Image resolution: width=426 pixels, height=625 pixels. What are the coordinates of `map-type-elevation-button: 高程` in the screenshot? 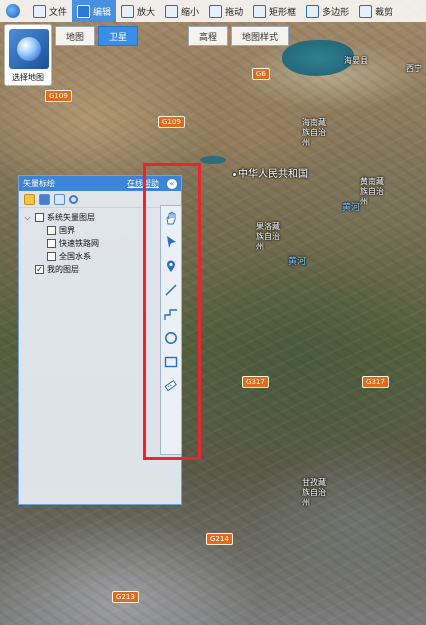 It's located at (208, 36).